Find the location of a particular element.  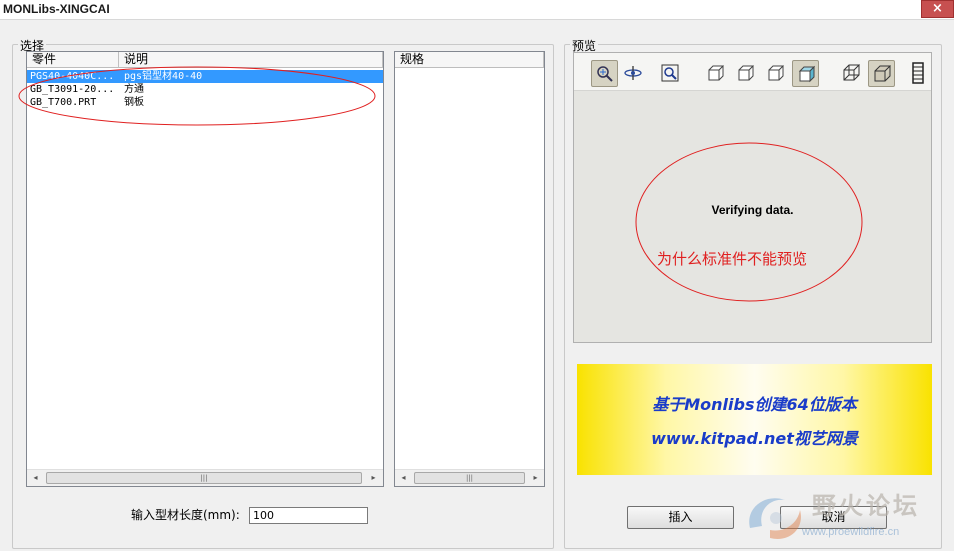

preview-toolbar is located at coordinates (752, 72).